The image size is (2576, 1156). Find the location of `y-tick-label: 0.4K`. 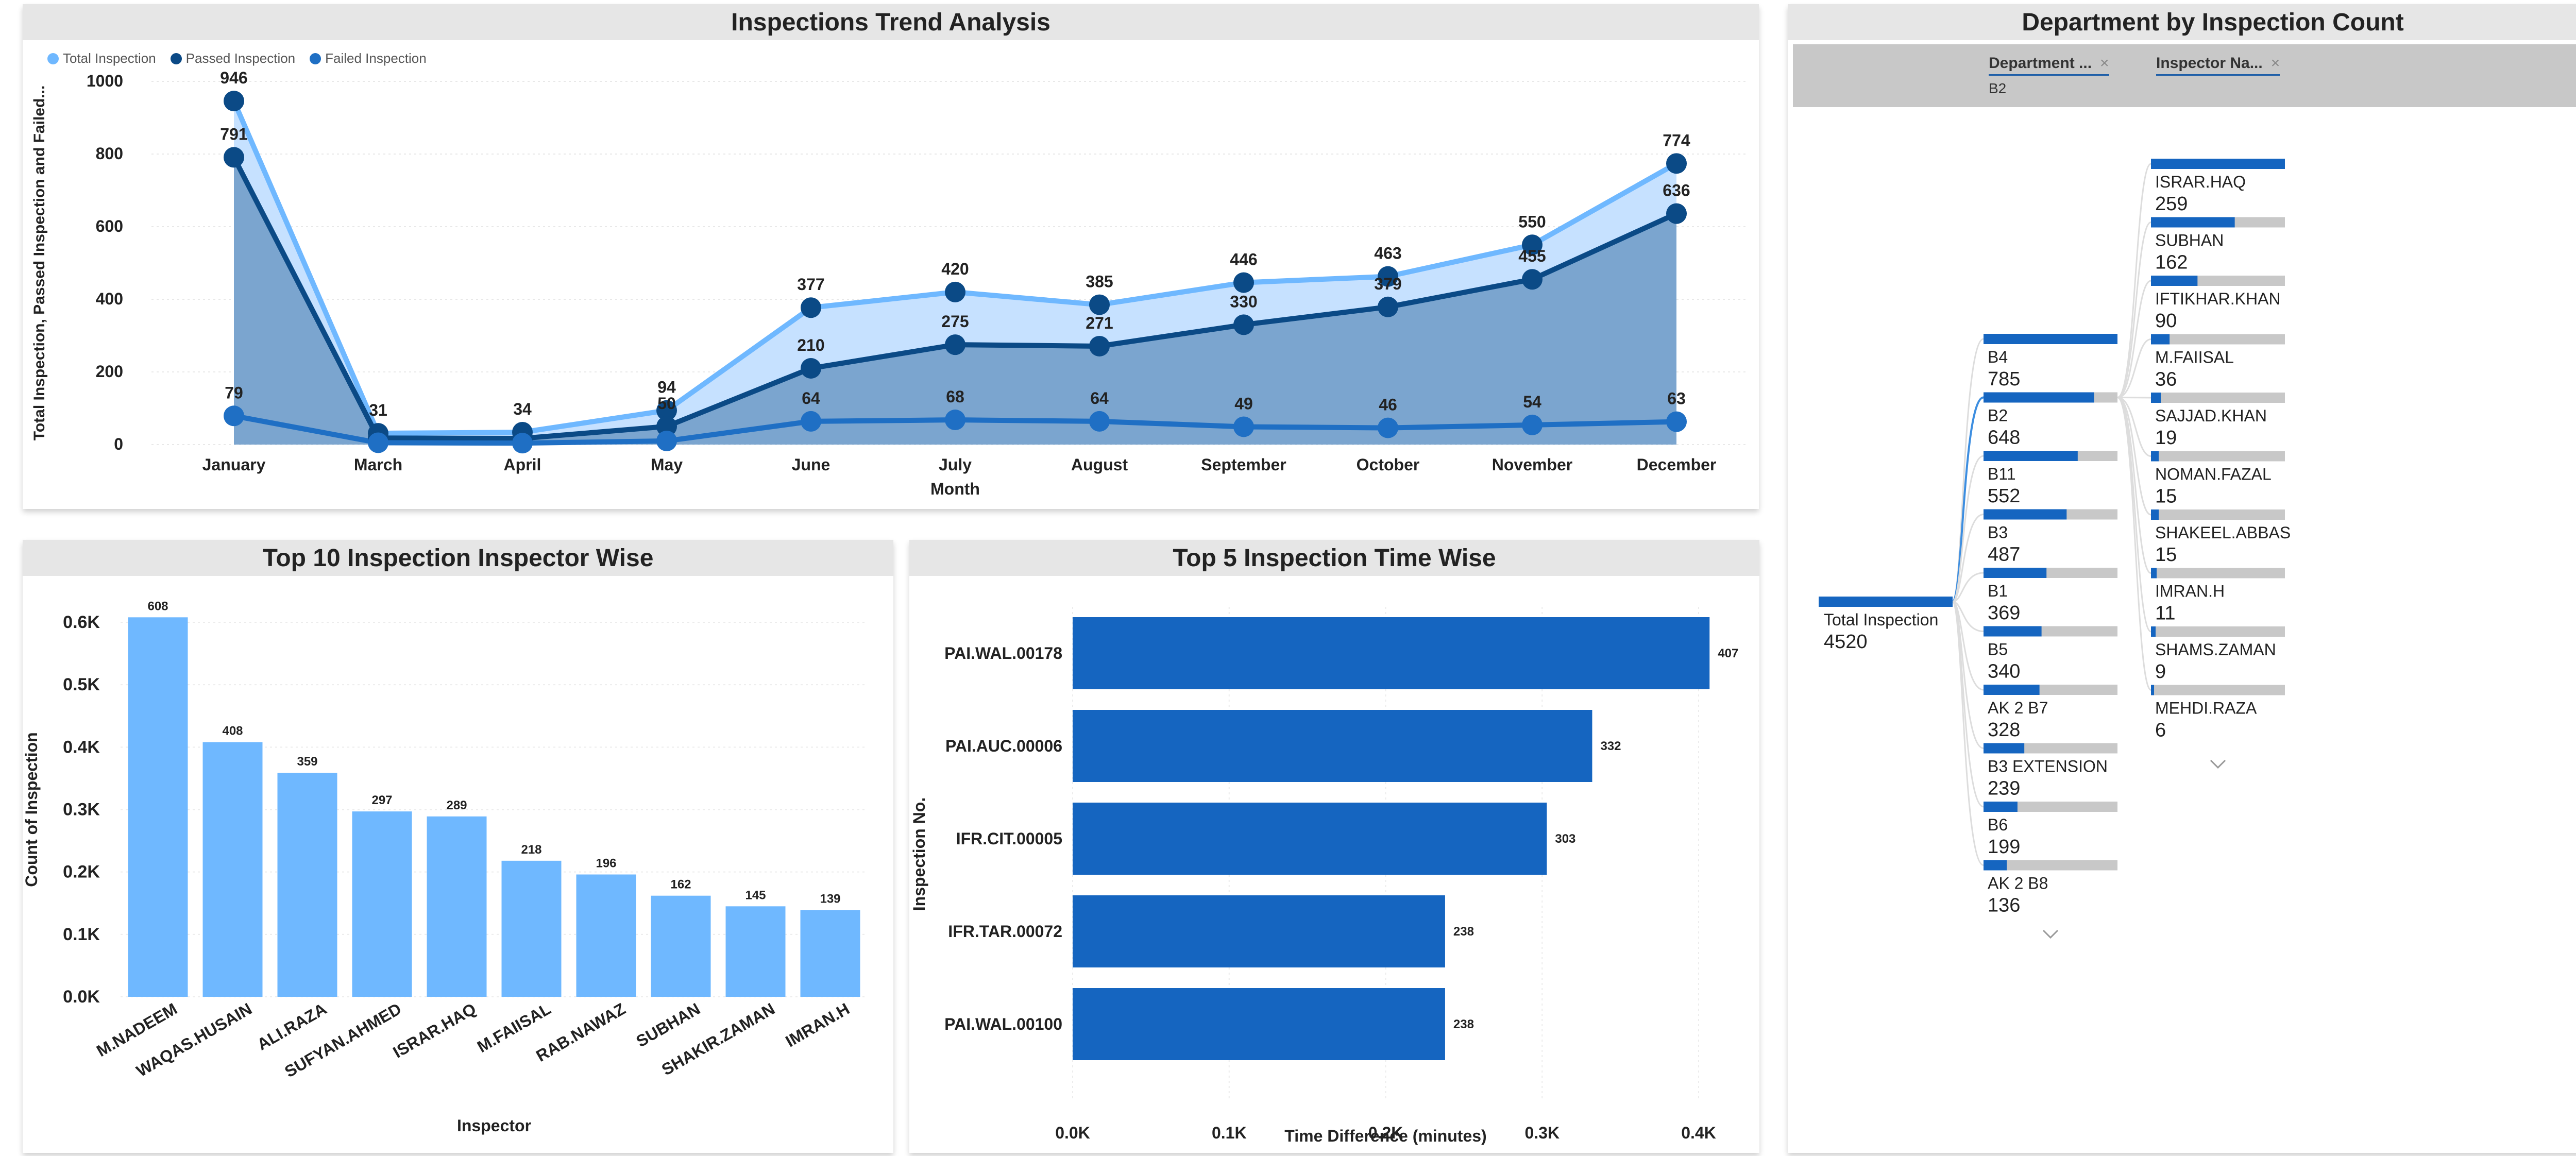

y-tick-label: 0.4K is located at coordinates (81, 747).